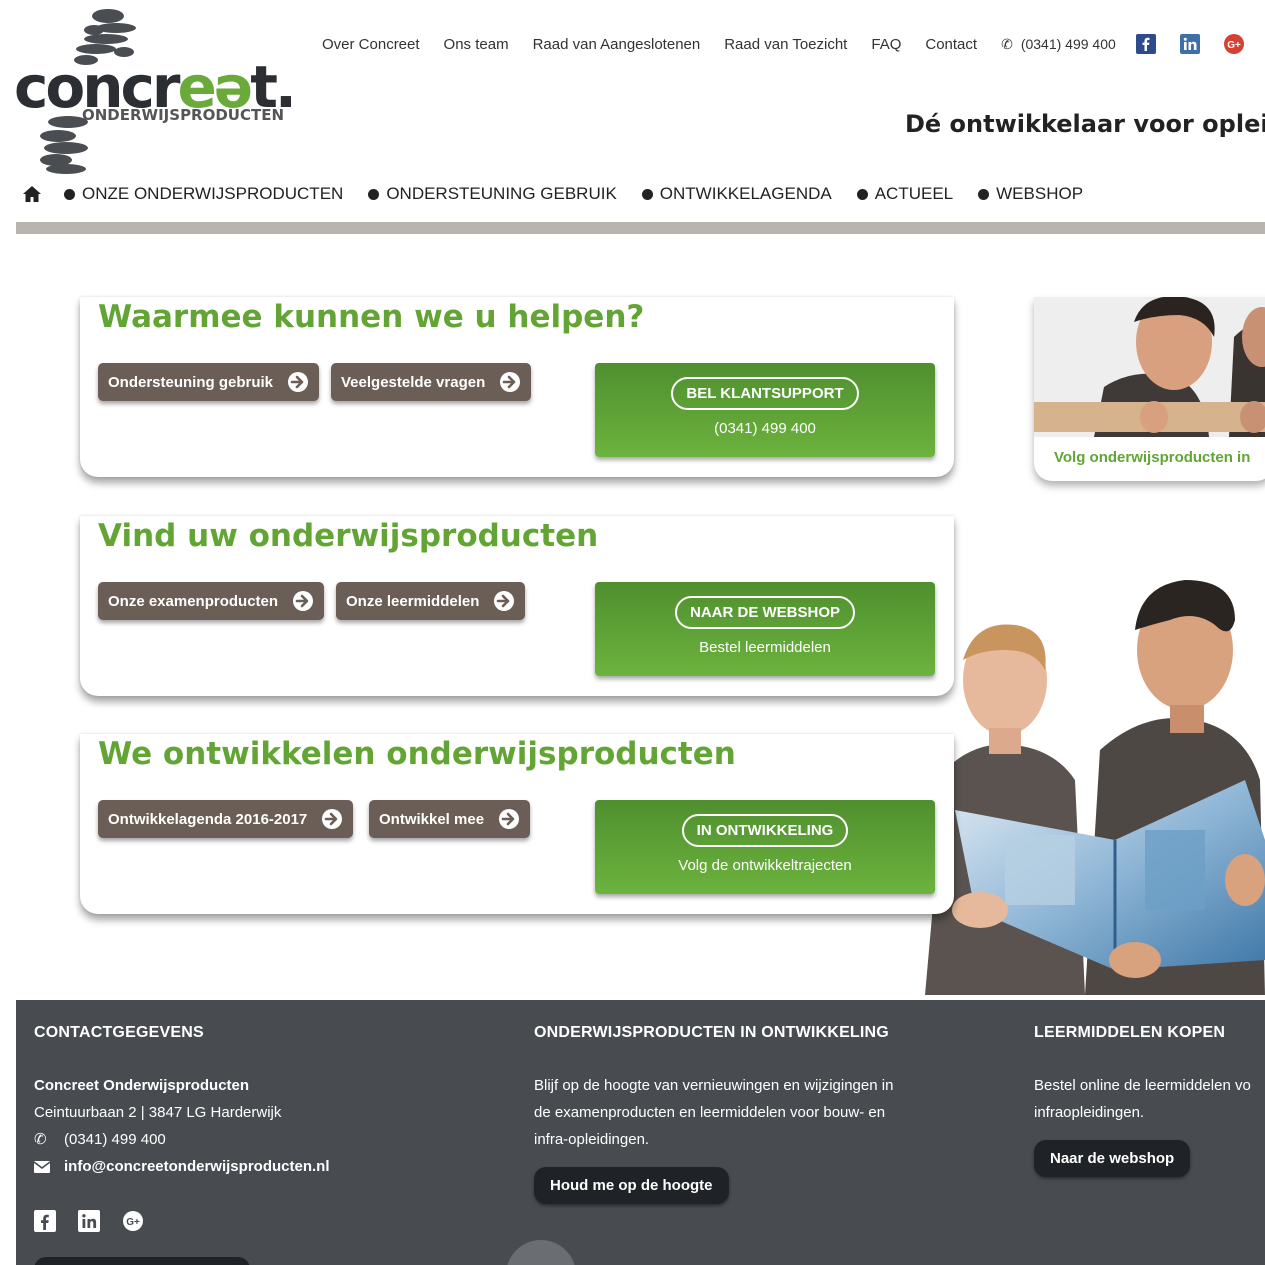  What do you see at coordinates (1089, 1112) in the screenshot?
I see `footer-shop-line-2: infraopleidingen.` at bounding box center [1089, 1112].